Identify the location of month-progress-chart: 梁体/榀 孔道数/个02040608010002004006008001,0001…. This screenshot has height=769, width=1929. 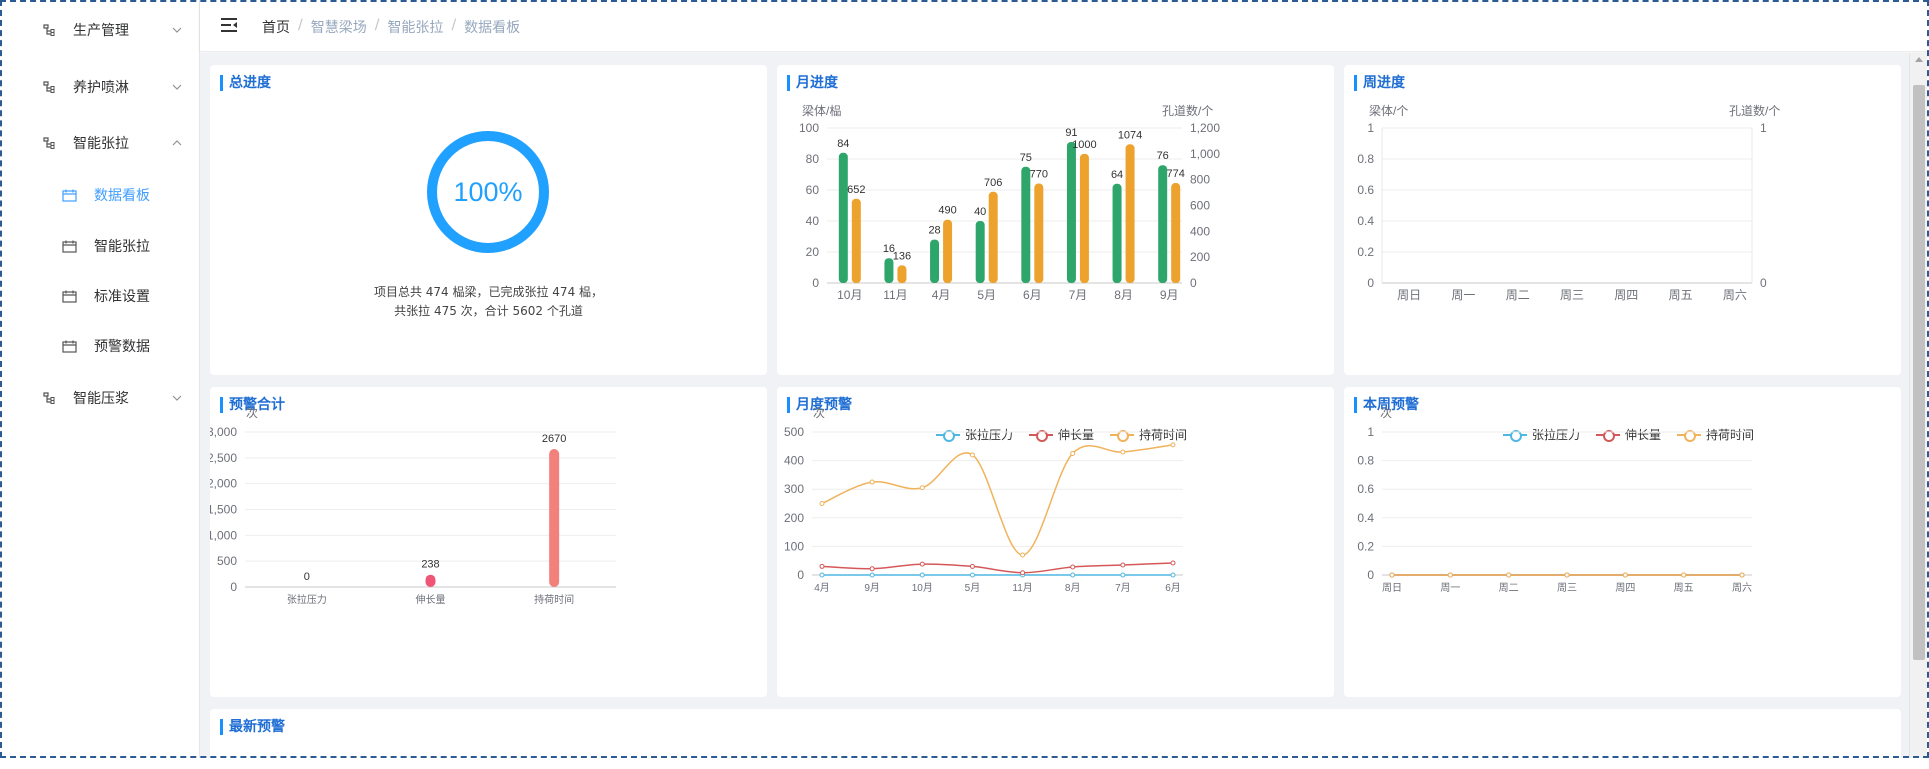
(1009, 202).